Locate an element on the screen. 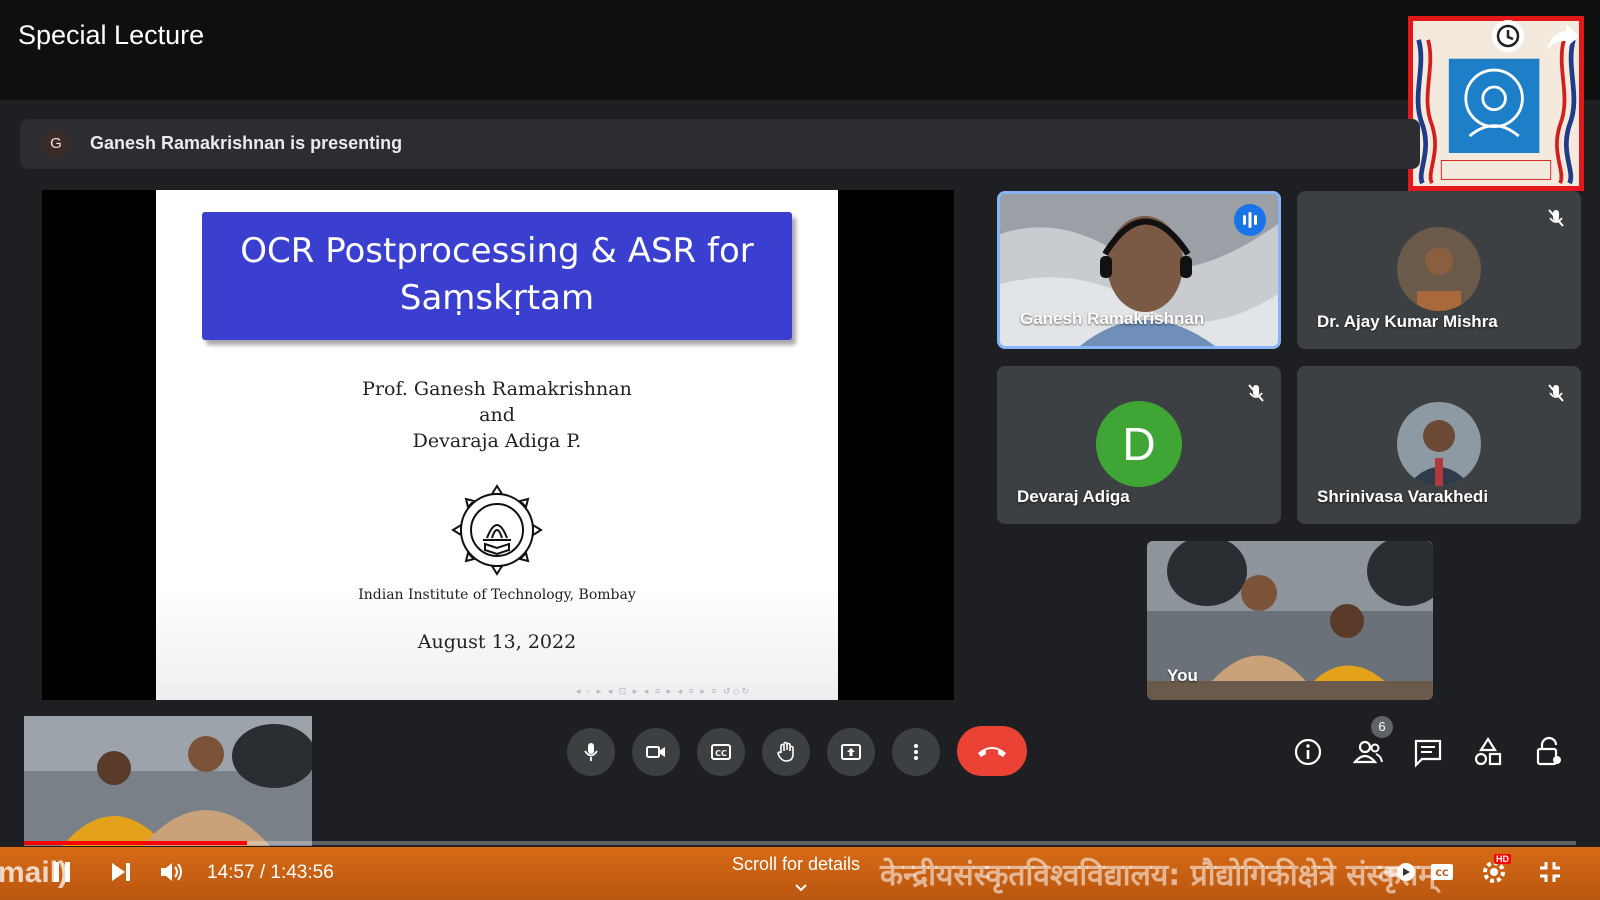 Image resolution: width=1600 pixels, height=900 pixels. next-button is located at coordinates (121, 872).